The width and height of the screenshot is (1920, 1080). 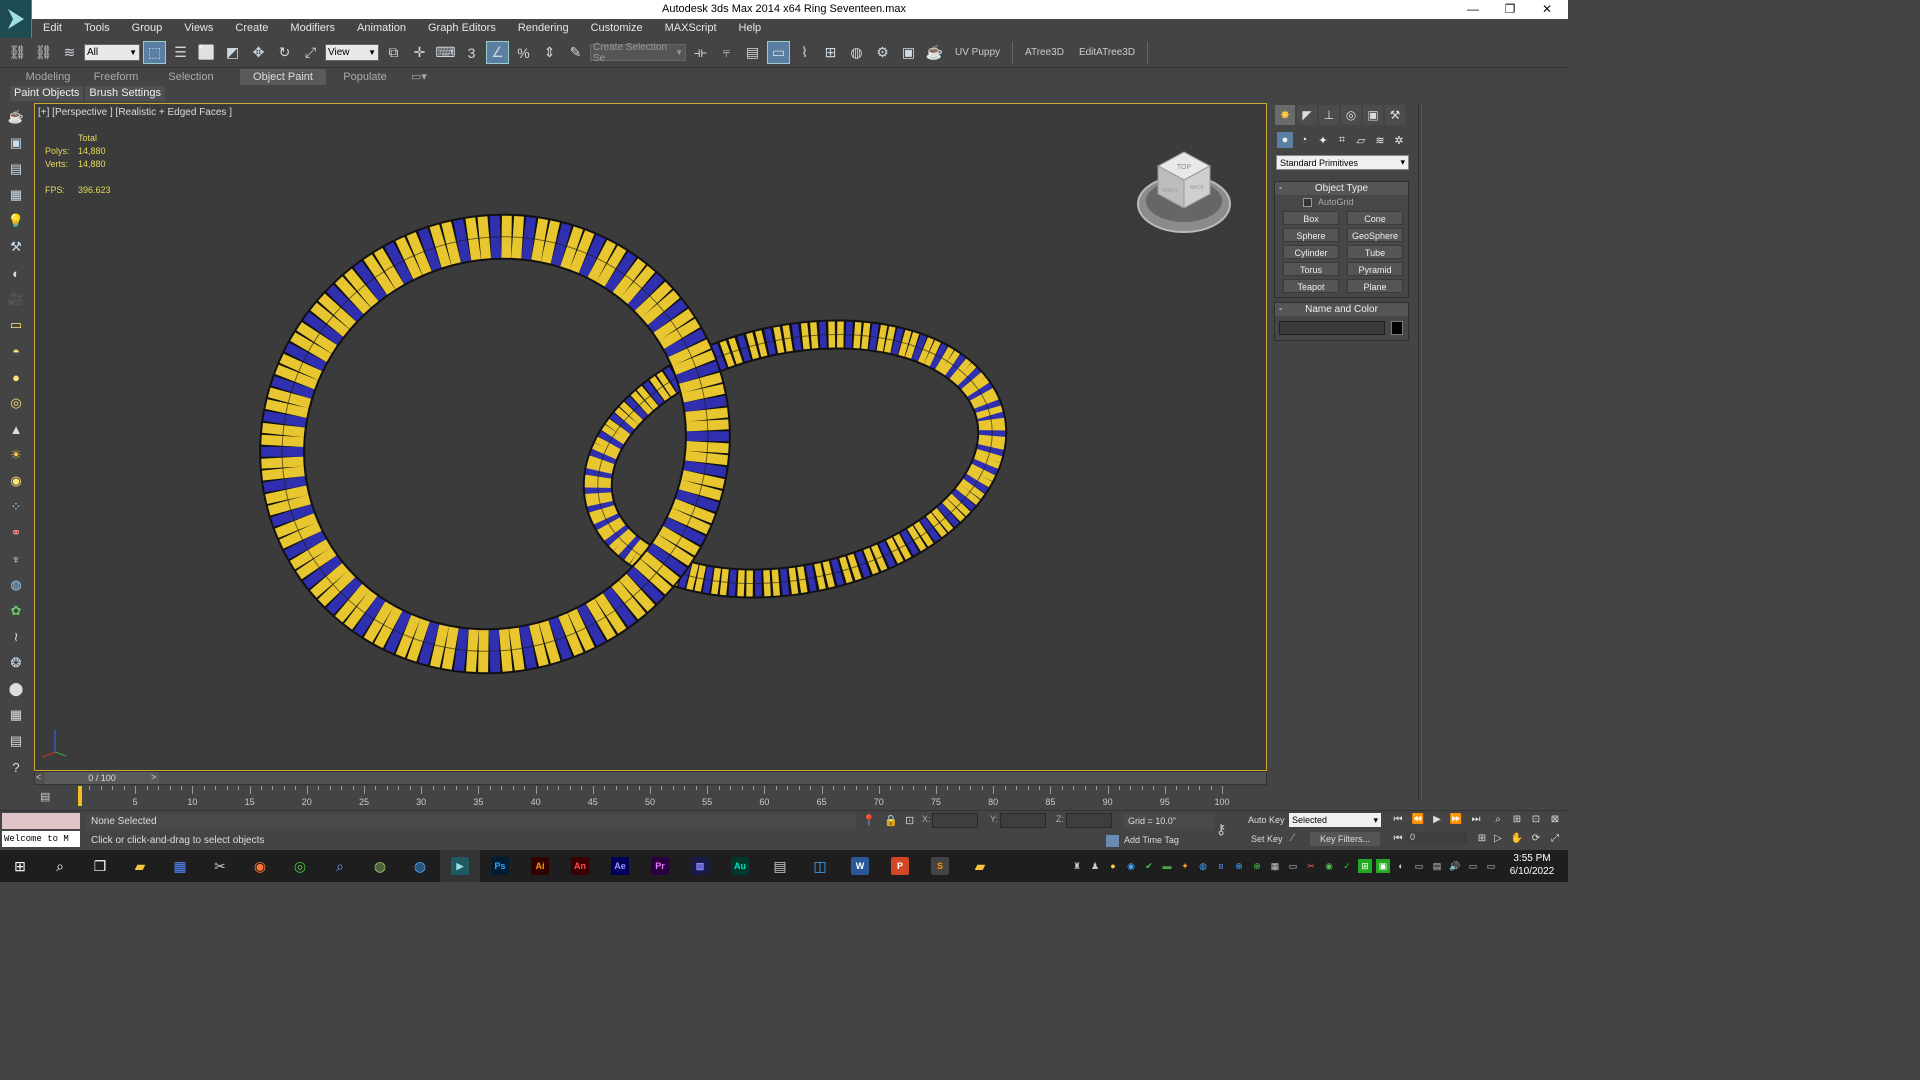 I want to click on minimize-button: —, so click(x=1473, y=9).